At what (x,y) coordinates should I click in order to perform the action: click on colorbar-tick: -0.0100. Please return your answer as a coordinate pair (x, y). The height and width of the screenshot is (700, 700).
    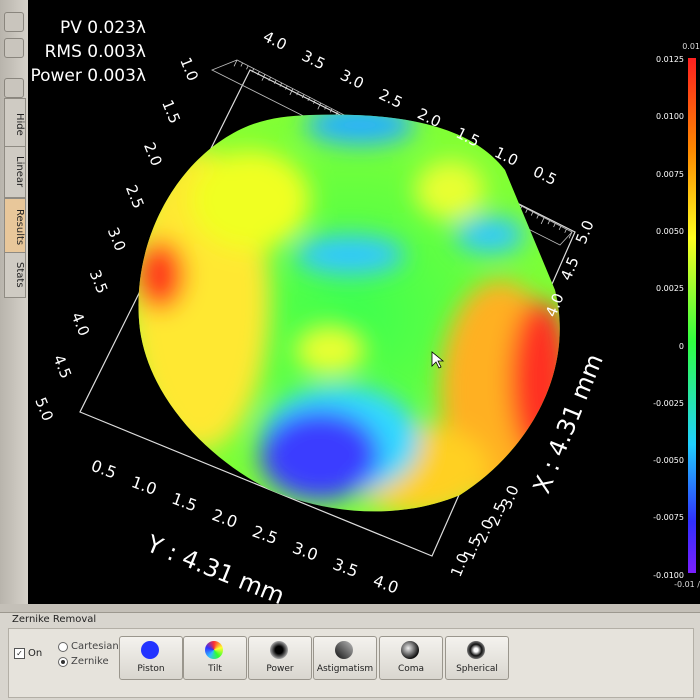
    Looking at the image, I should click on (668, 575).